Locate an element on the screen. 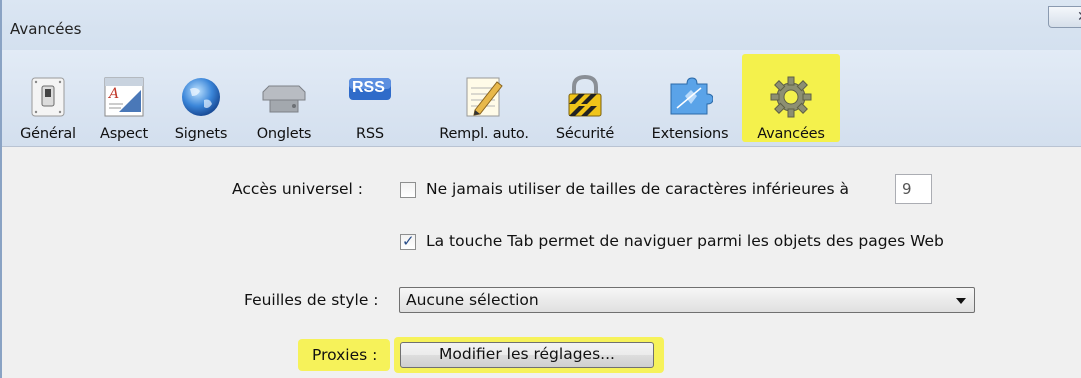 The width and height of the screenshot is (1081, 378). tab-signets-label: Signets is located at coordinates (201, 134).